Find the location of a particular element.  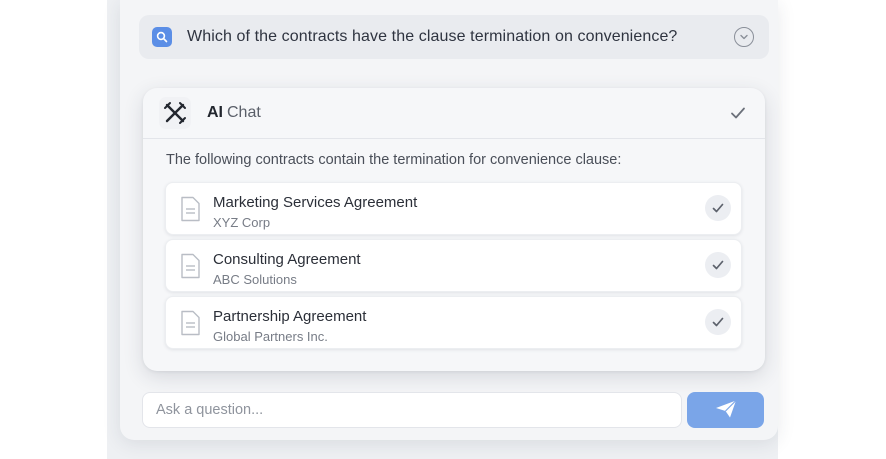

chat-title: AI Chat is located at coordinates (234, 113).